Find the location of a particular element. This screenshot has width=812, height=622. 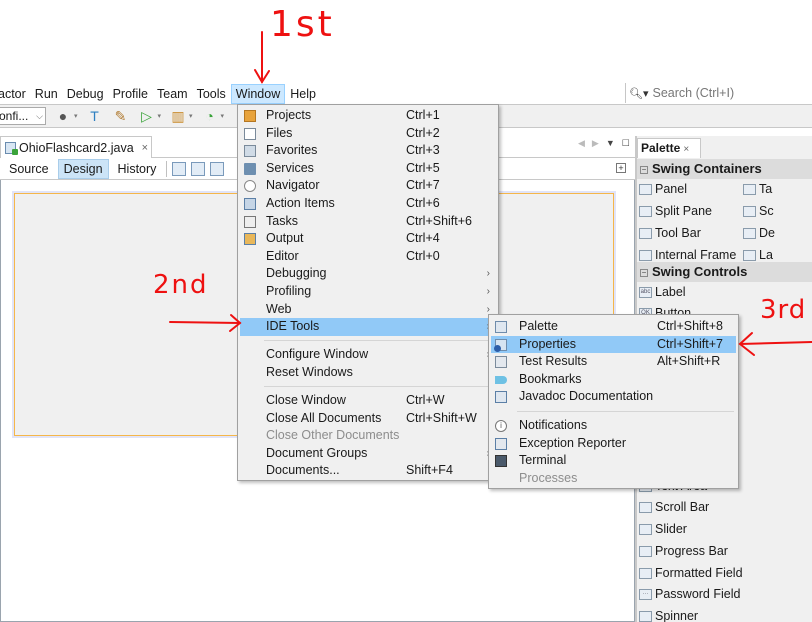

menu-item-action-items: Action Items Ctrl+6 is located at coordinates (368, 204).